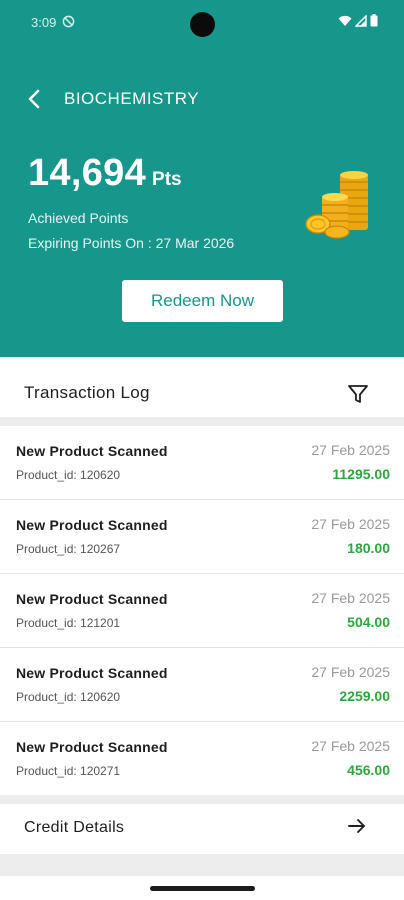  What do you see at coordinates (361, 20) in the screenshot?
I see `signal-icon` at bounding box center [361, 20].